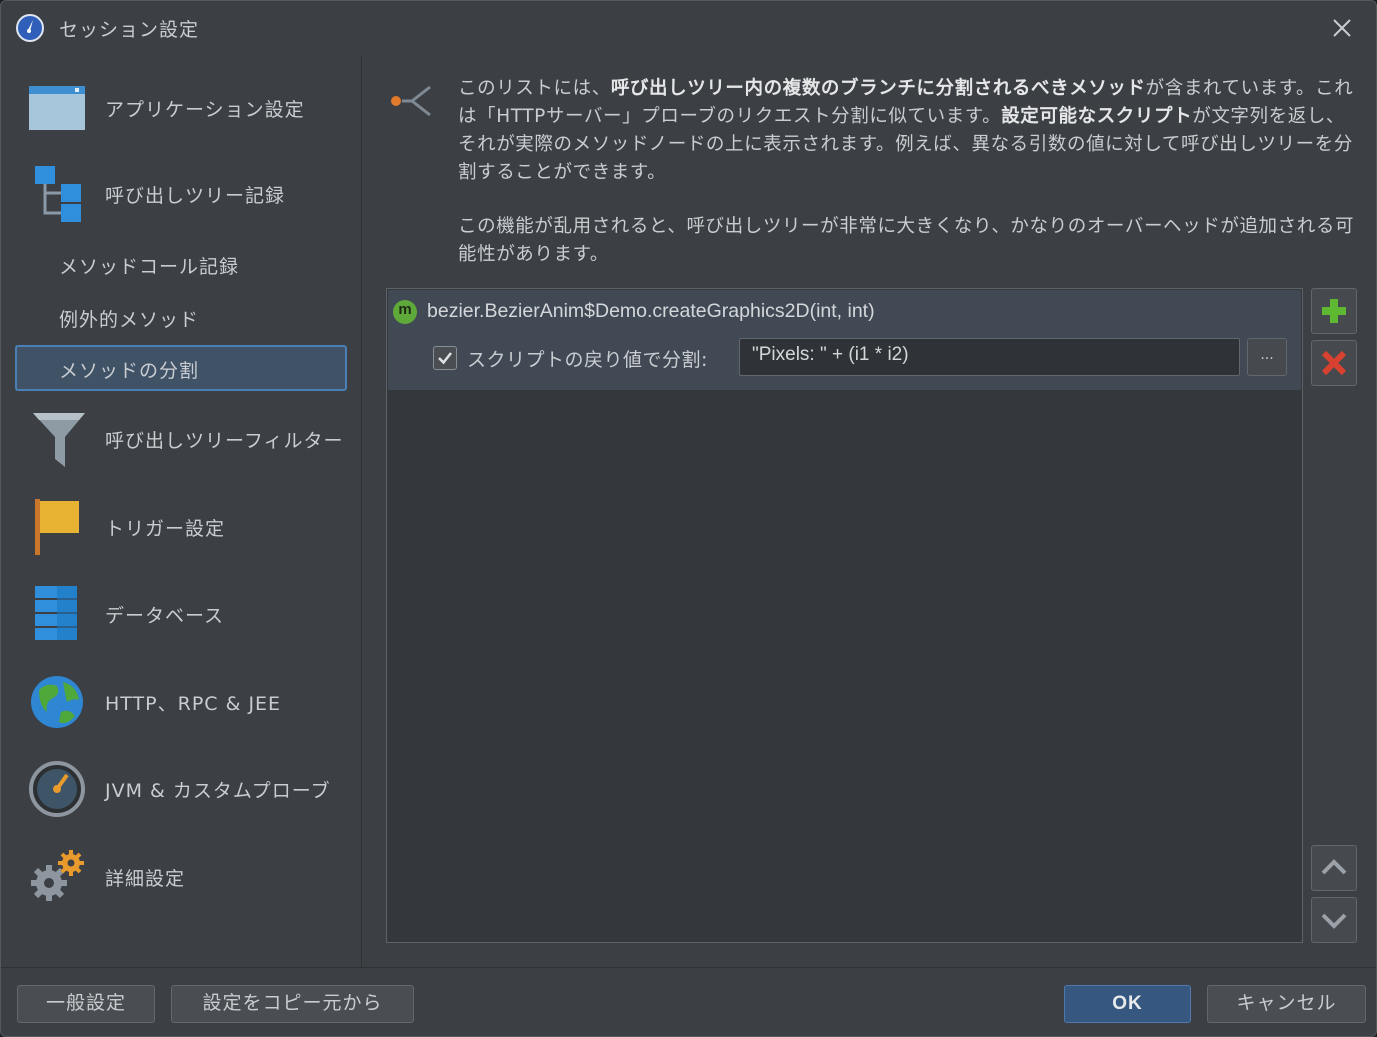 Image resolution: width=1377 pixels, height=1037 pixels. What do you see at coordinates (30, 28) in the screenshot?
I see `app-logo-icon` at bounding box center [30, 28].